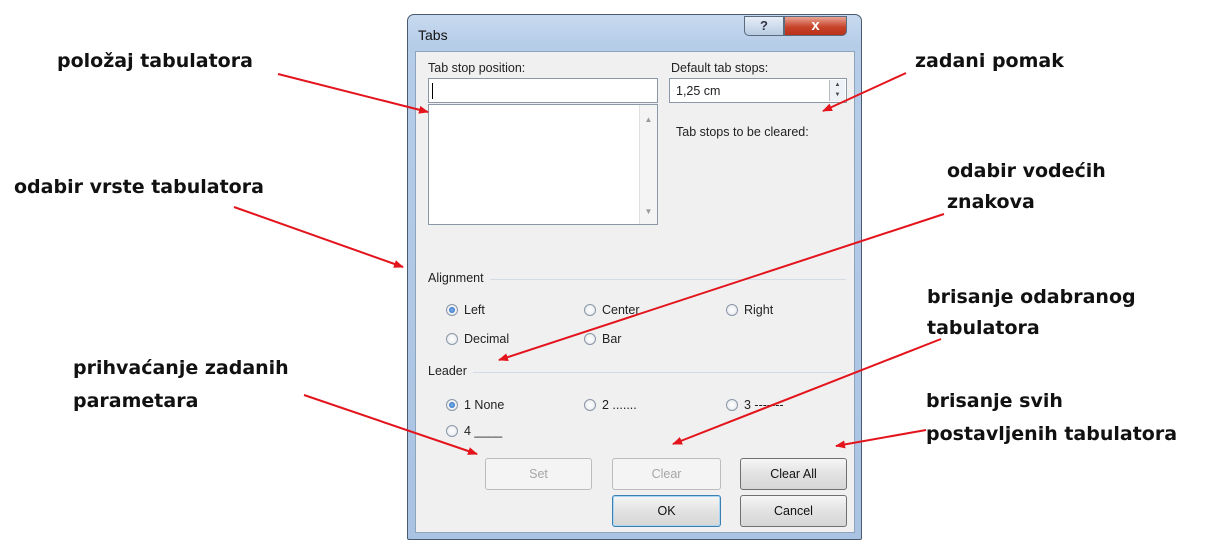 The height and width of the screenshot is (544, 1211). Describe the element at coordinates (459, 278) in the screenshot. I see `alignment-title: Alignment` at that location.